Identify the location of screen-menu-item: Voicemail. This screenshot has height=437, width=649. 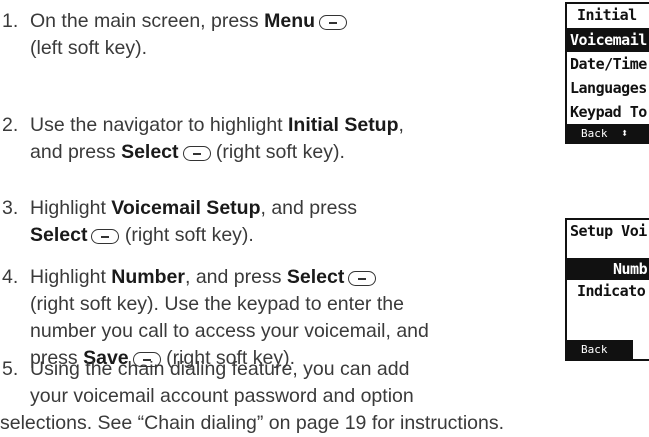
(608, 40).